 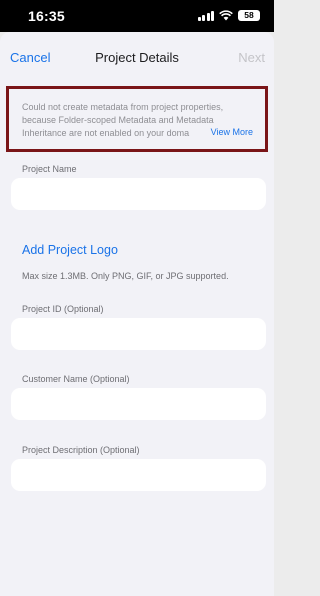 I want to click on project-description-field, so click(x=138, y=475).